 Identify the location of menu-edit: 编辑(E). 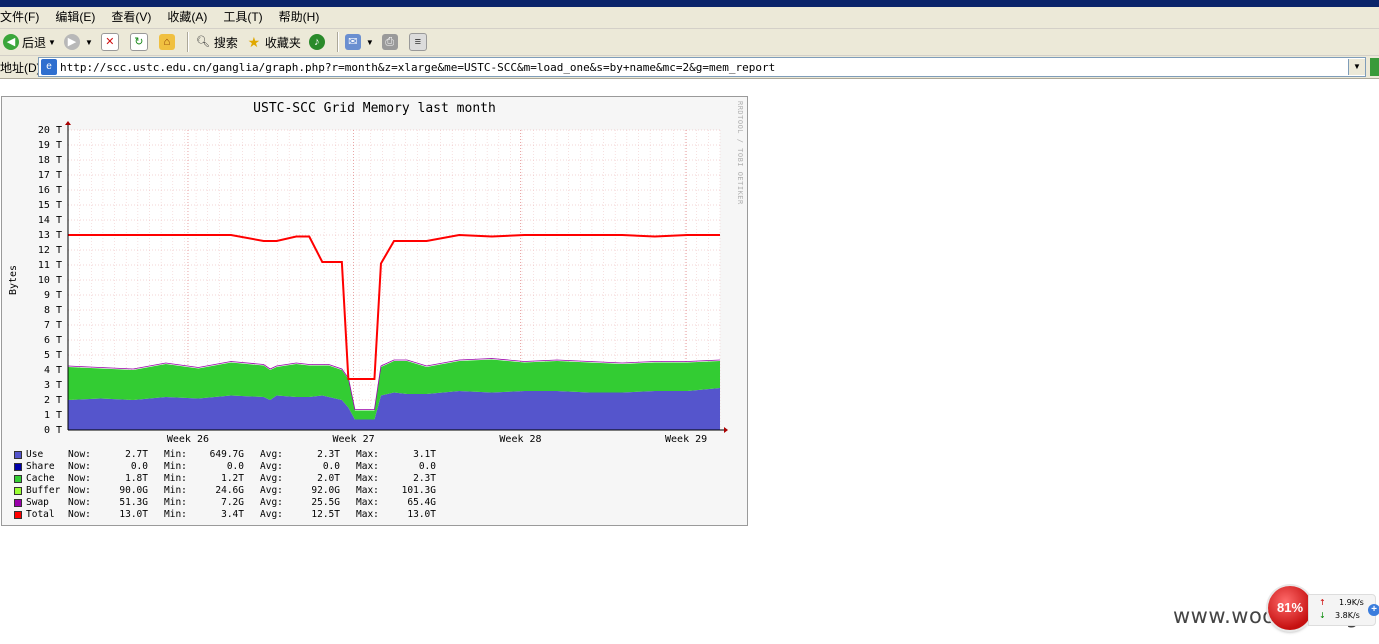
(75, 17).